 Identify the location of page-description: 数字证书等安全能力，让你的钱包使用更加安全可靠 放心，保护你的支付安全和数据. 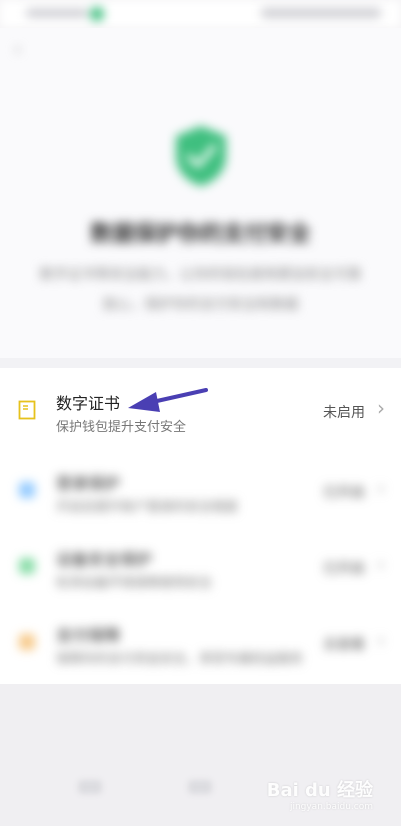
(200, 290).